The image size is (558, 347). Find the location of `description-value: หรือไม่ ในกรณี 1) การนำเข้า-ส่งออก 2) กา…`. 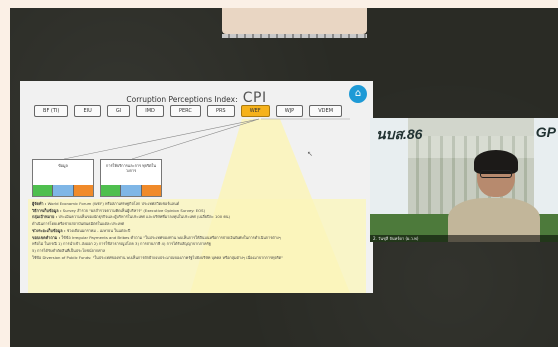

description-value: หรือไม่ ในกรณี 1) การนำเข้า-ส่งออก 2) กา… is located at coordinates (121, 244).